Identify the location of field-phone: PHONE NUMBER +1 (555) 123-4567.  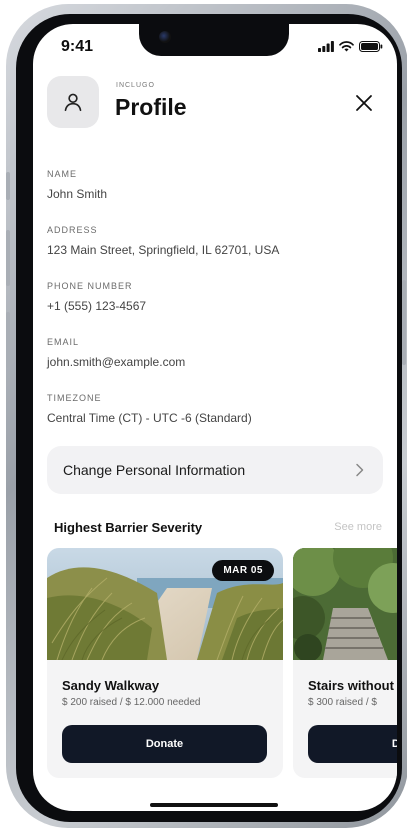
(96, 297).